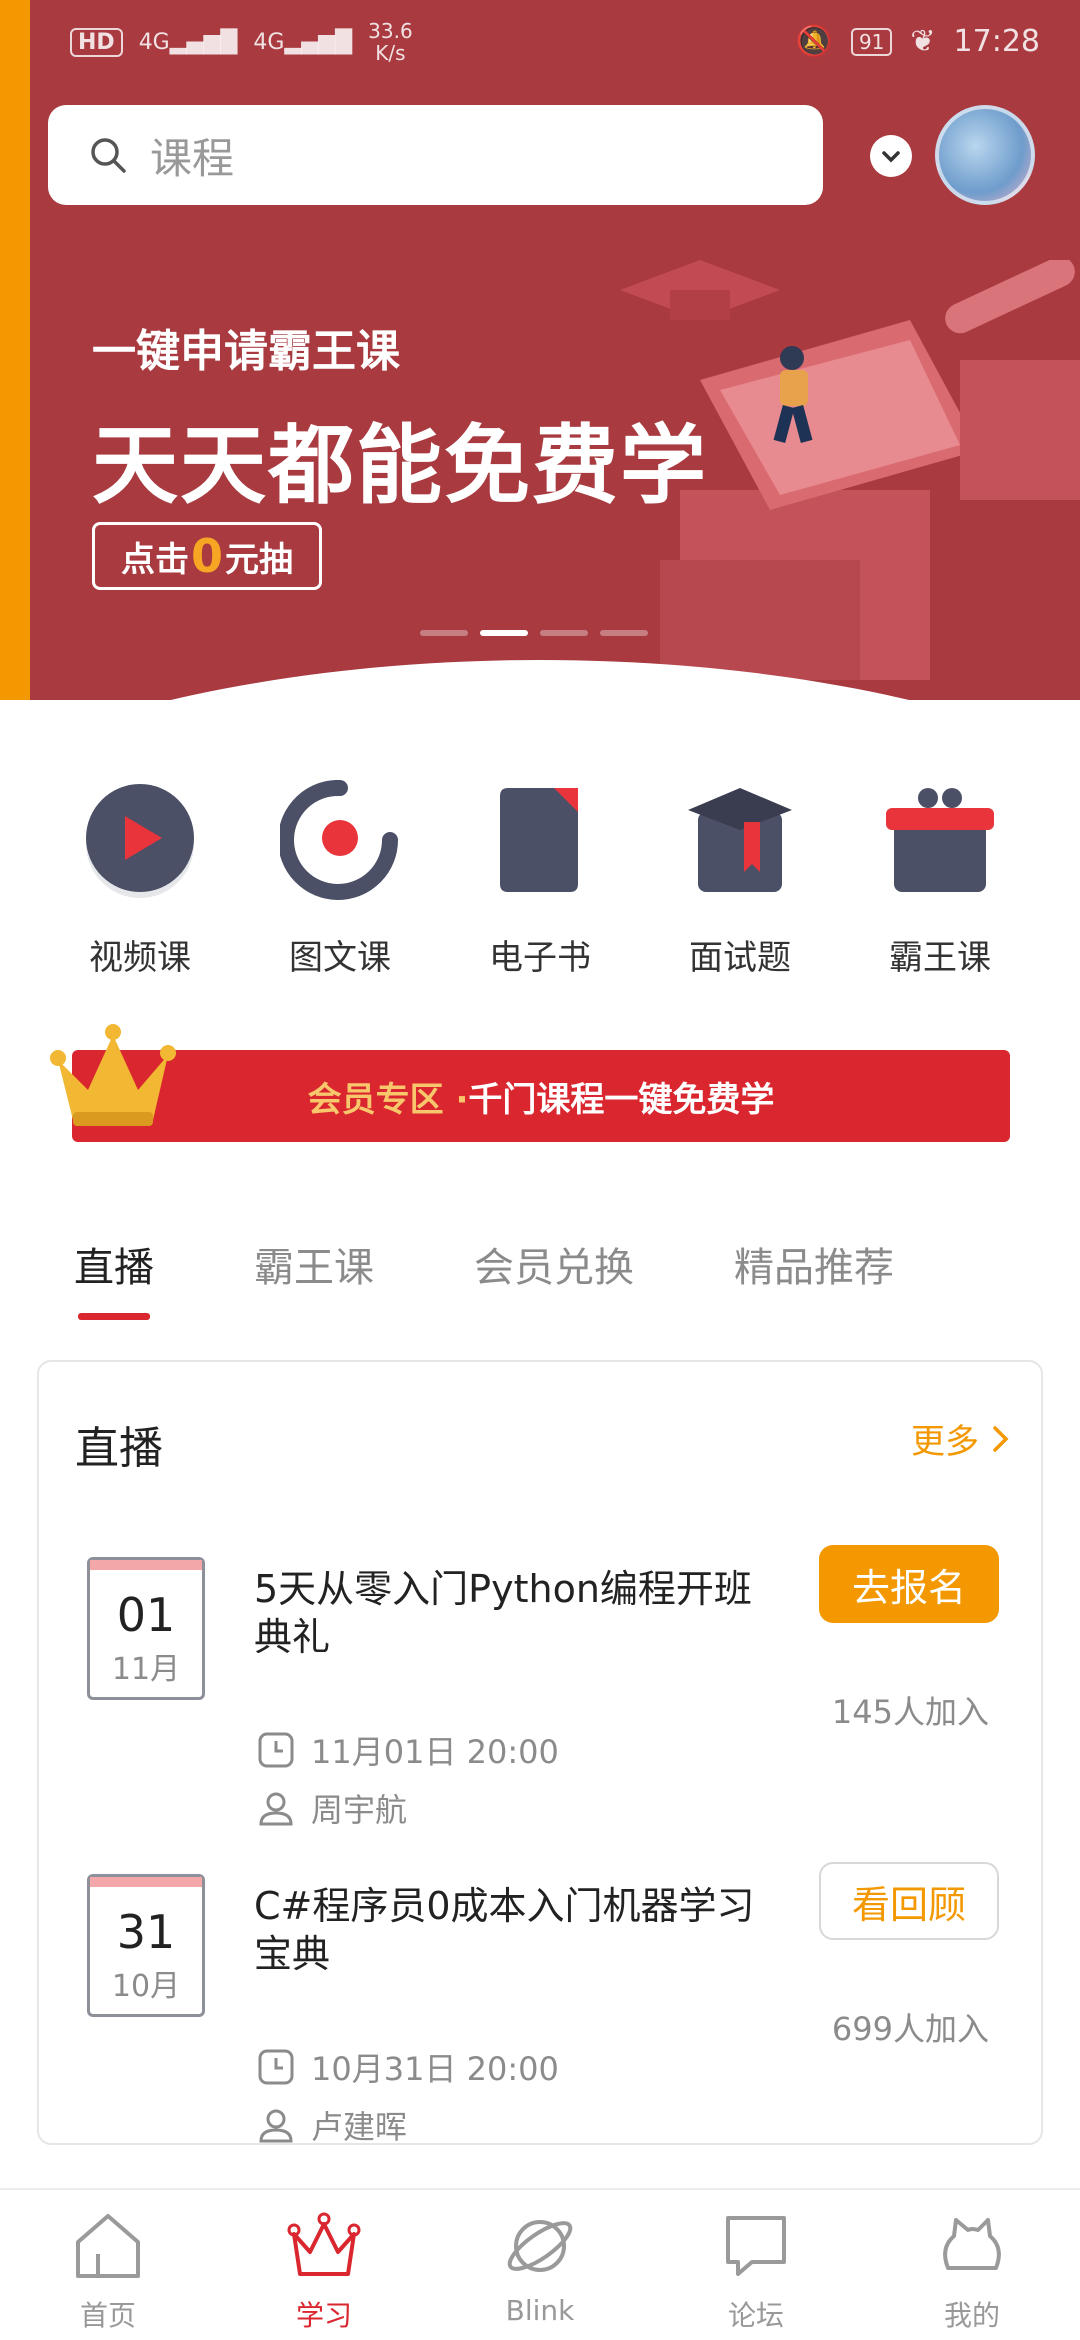 The height and width of the screenshot is (2340, 1080). Describe the element at coordinates (909, 1584) in the screenshot. I see `register-button: 去报名` at that location.